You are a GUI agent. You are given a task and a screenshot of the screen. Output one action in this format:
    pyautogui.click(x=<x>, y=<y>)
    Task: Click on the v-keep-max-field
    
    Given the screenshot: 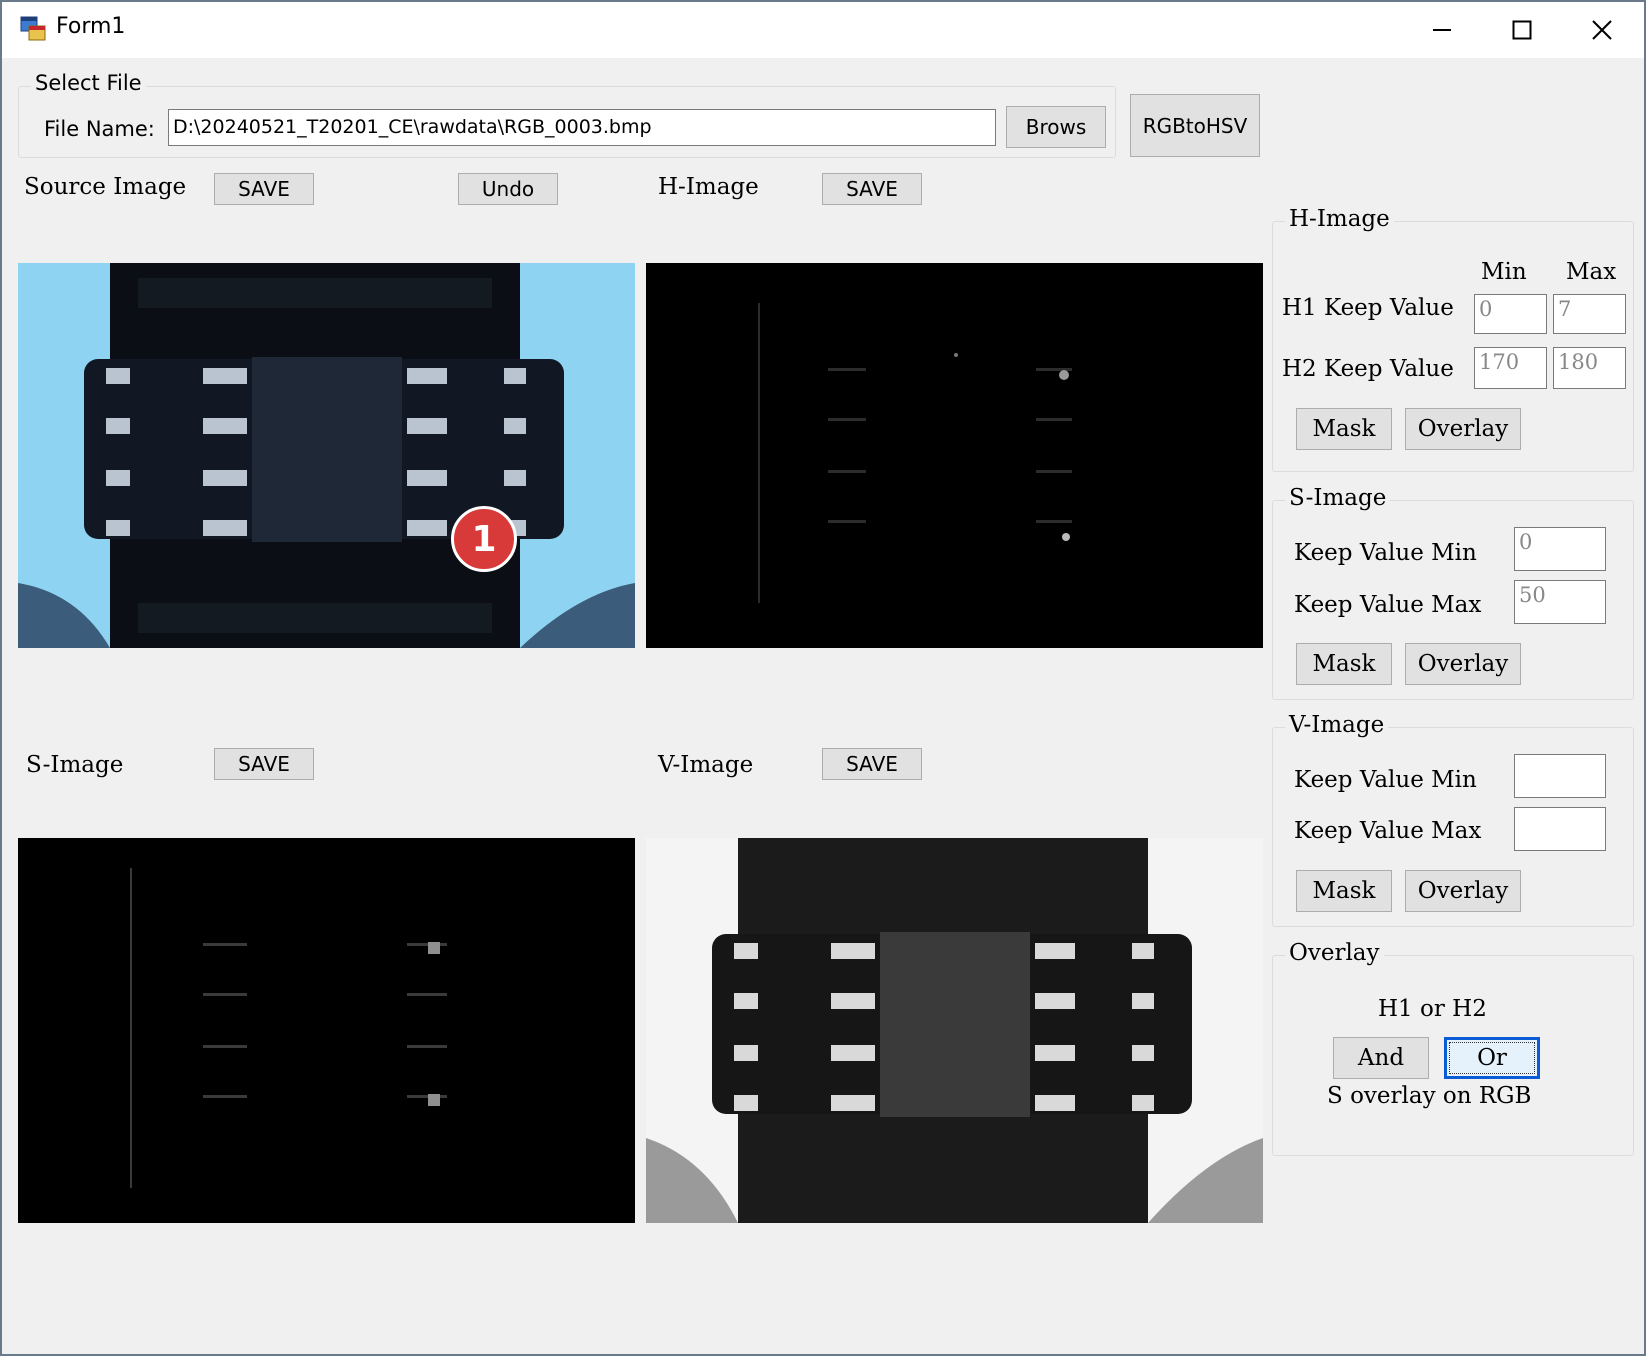 What is the action you would take?
    pyautogui.click(x=1560, y=829)
    